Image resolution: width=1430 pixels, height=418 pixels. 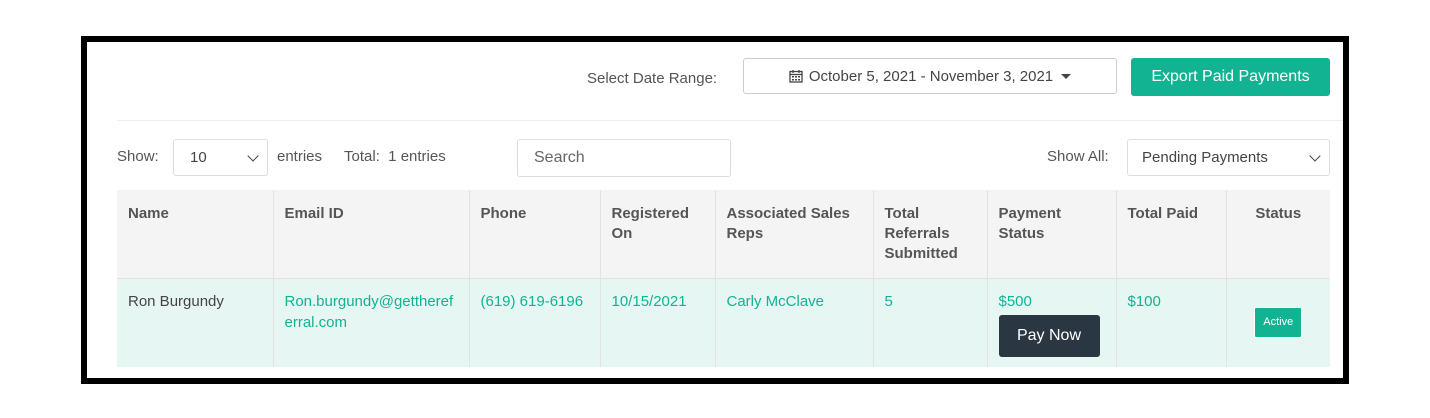 I want to click on calendar-icon, so click(x=796, y=76).